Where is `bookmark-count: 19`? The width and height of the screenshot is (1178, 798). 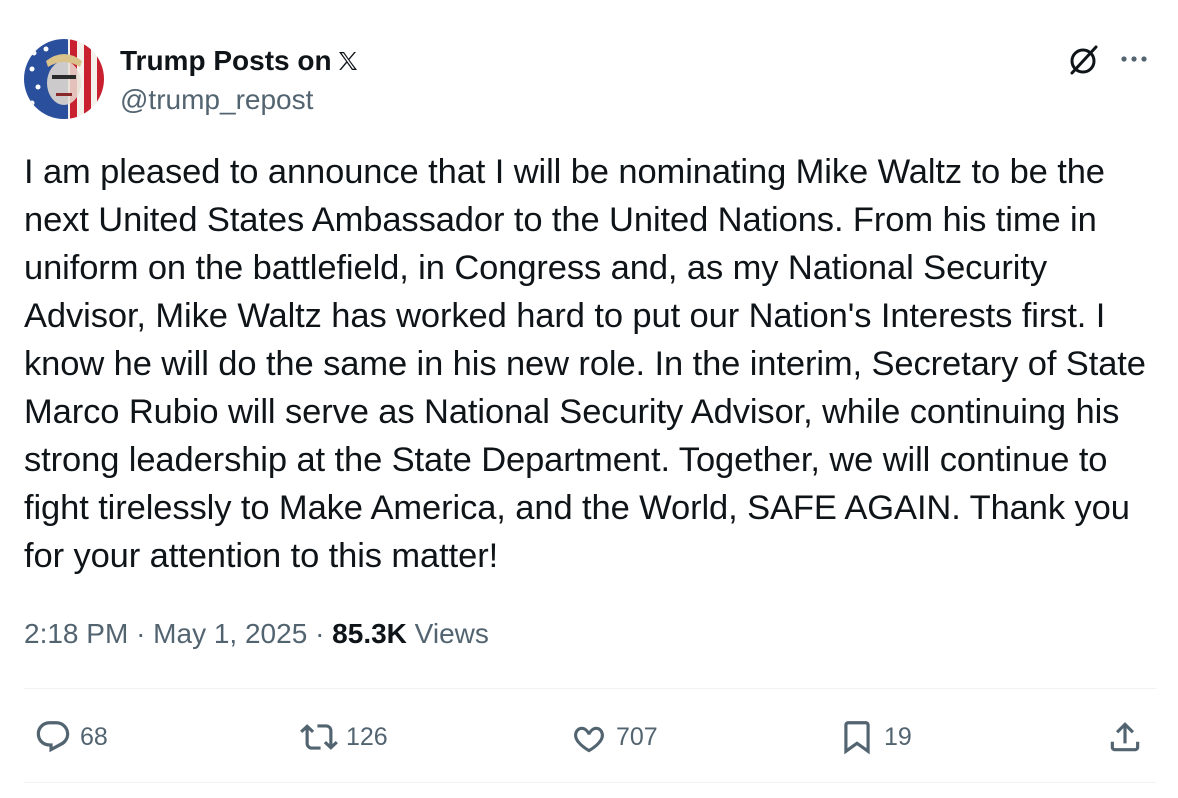 bookmark-count: 19 is located at coordinates (898, 736).